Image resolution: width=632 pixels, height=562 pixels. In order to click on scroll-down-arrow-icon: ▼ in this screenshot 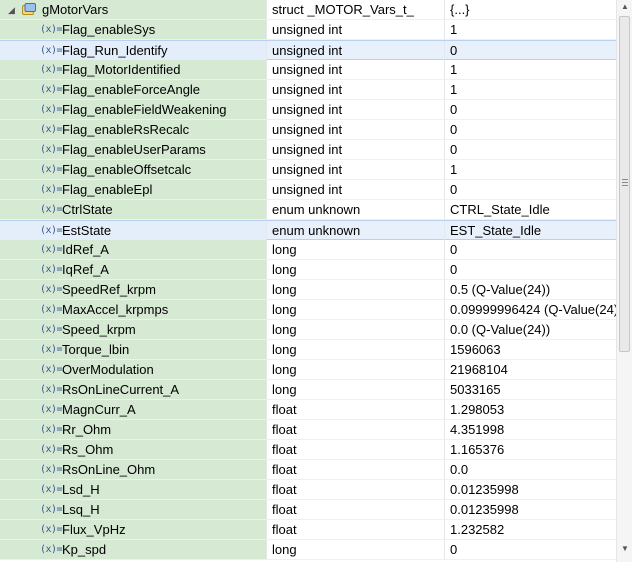, I will do `click(624, 549)`.